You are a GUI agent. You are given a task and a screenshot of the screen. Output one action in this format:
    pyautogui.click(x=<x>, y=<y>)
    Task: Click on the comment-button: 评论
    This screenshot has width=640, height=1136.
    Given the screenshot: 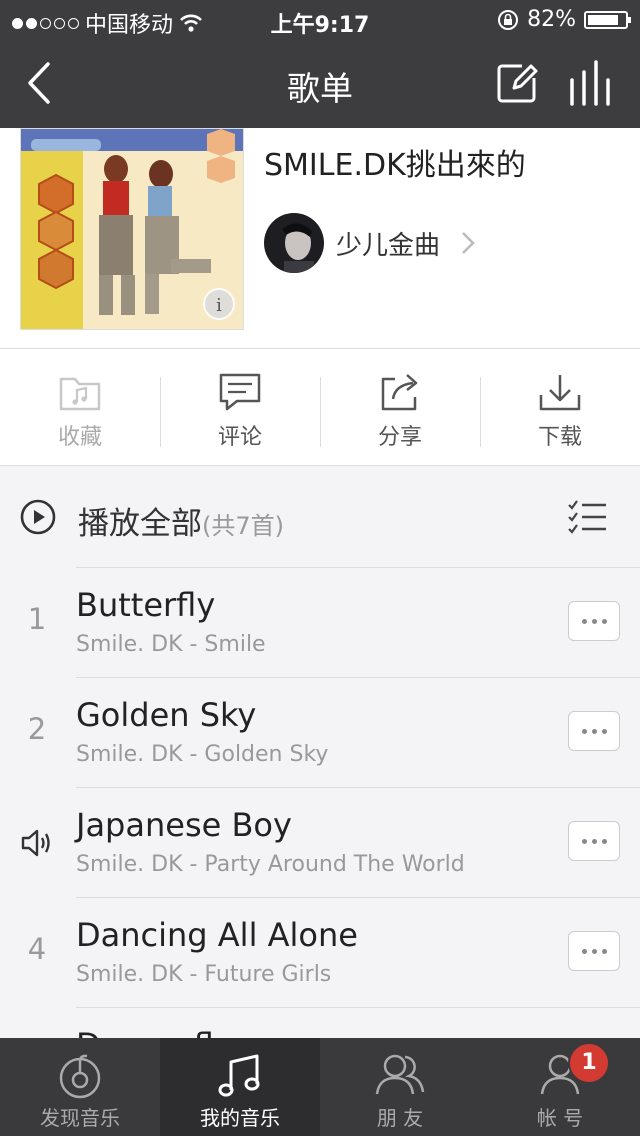 What is the action you would take?
    pyautogui.click(x=240, y=407)
    